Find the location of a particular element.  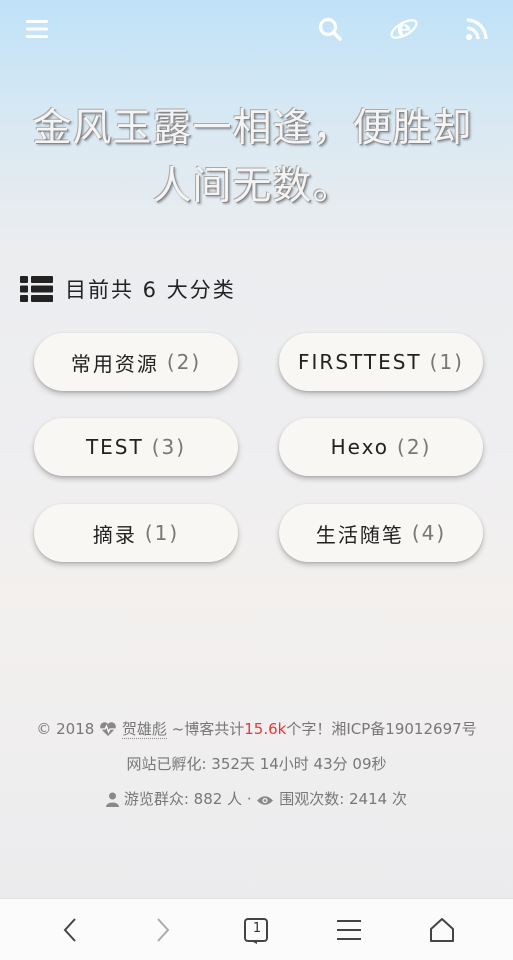

category-count: (3) is located at coordinates (169, 447).